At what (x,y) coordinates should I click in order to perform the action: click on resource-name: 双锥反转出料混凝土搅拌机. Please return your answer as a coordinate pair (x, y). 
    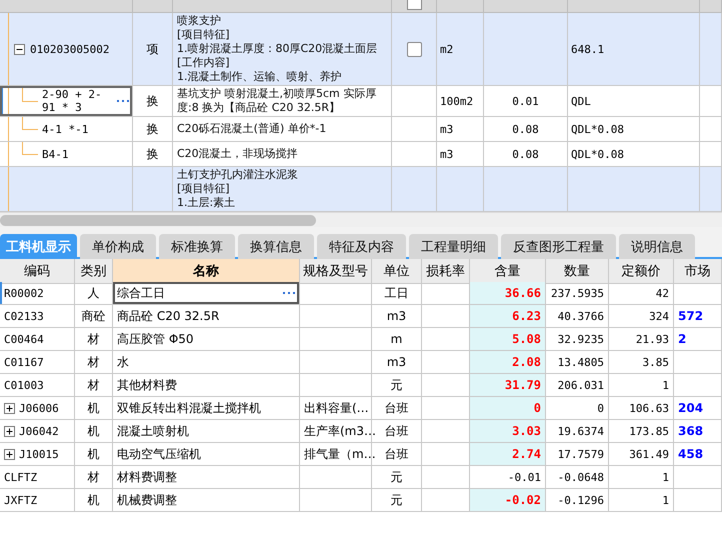
    Looking at the image, I should click on (189, 408).